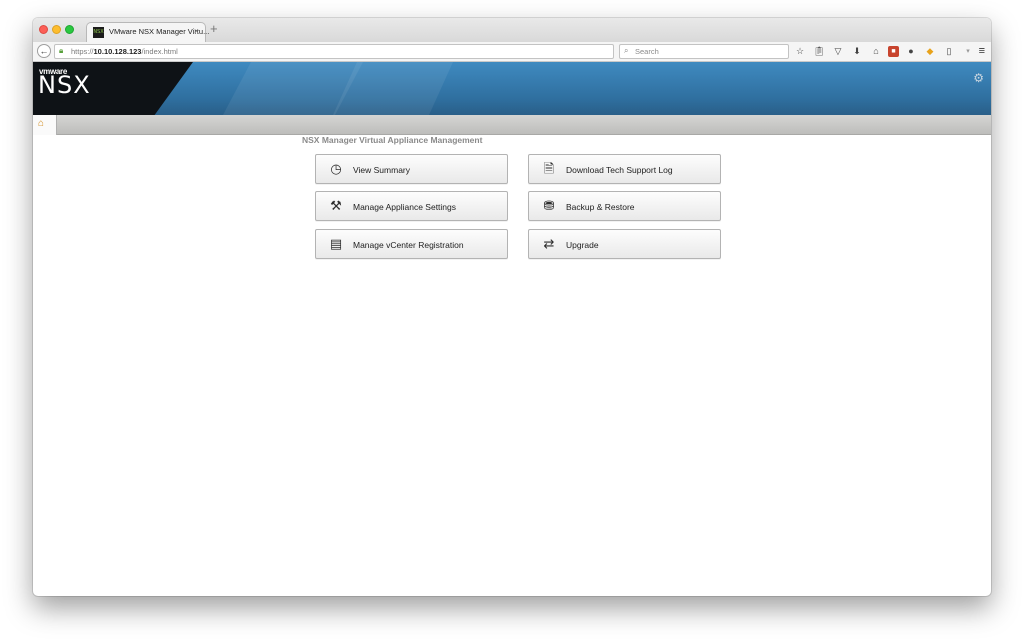 The height and width of the screenshot is (643, 1024). Describe the element at coordinates (819, 51) in the screenshot. I see `reading-list-icon: 📋︎` at that location.